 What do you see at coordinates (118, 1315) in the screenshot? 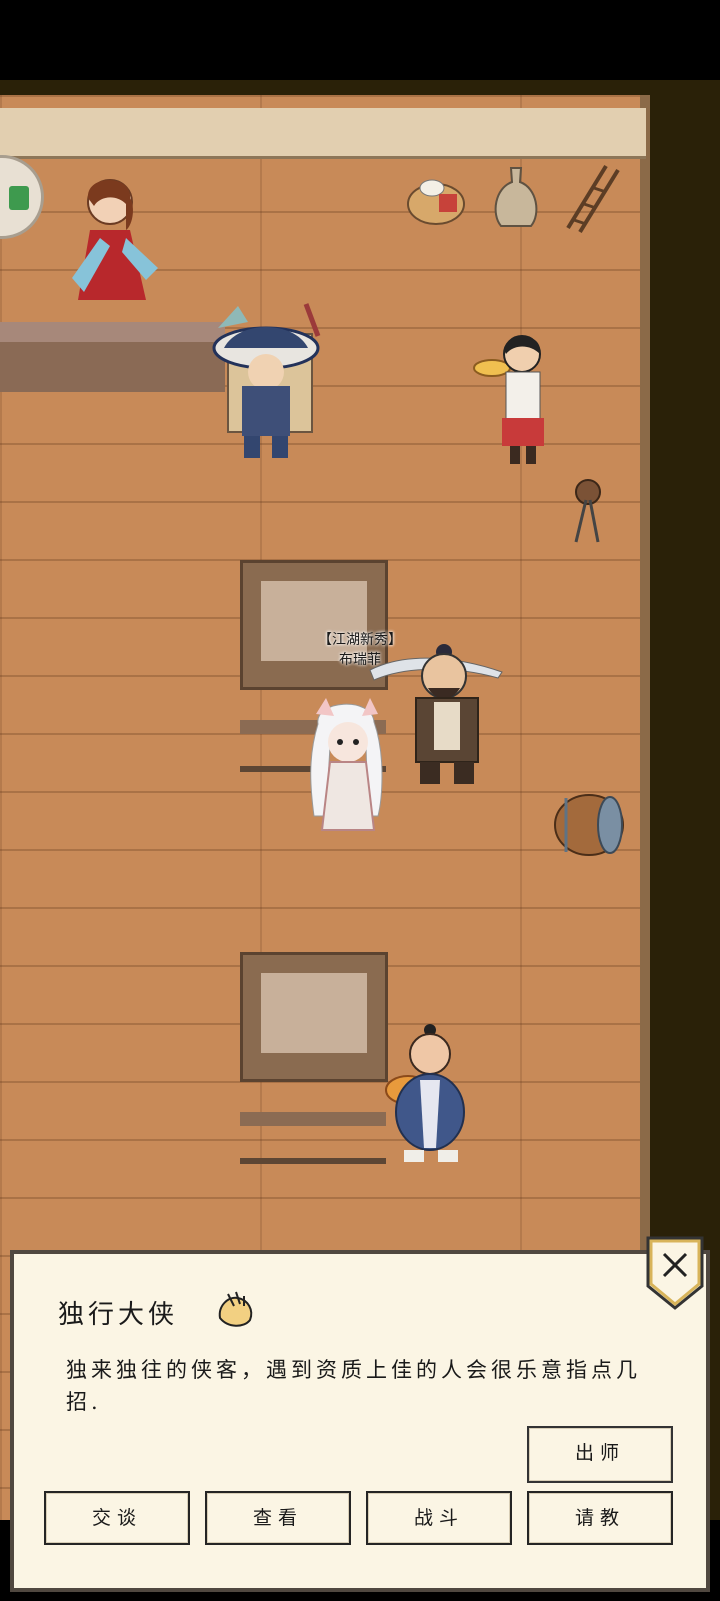
I see `dialog-title: 独行大侠` at bounding box center [118, 1315].